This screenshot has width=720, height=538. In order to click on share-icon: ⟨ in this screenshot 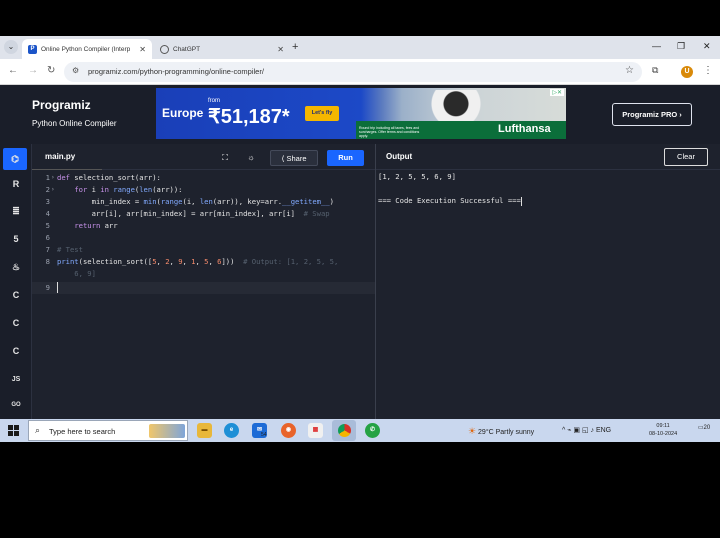, I will do `click(283, 158)`.